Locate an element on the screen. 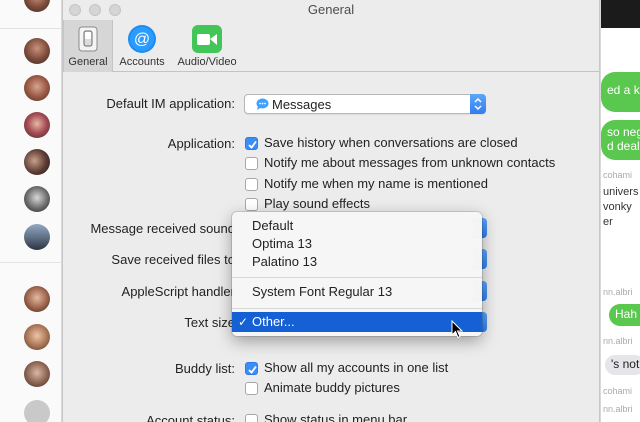 This screenshot has height=422, width=640. application-label: Application: is located at coordinates (201, 143).